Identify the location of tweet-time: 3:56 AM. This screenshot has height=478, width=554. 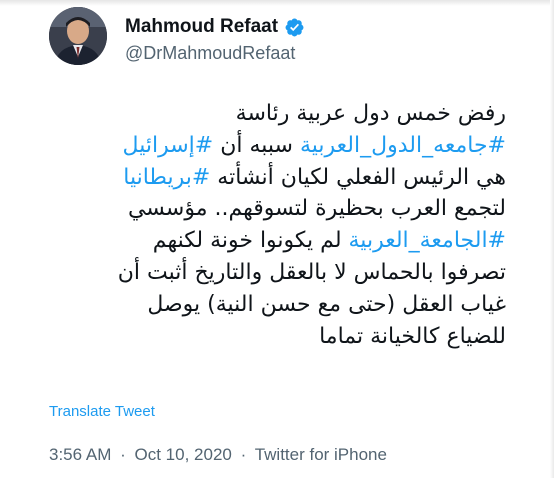
(80, 454).